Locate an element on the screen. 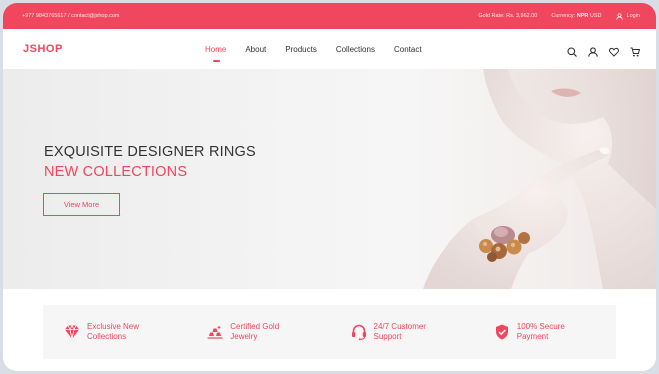 This screenshot has height=374, width=659. feature-item: 100% Secure Payment is located at coordinates (544, 332).